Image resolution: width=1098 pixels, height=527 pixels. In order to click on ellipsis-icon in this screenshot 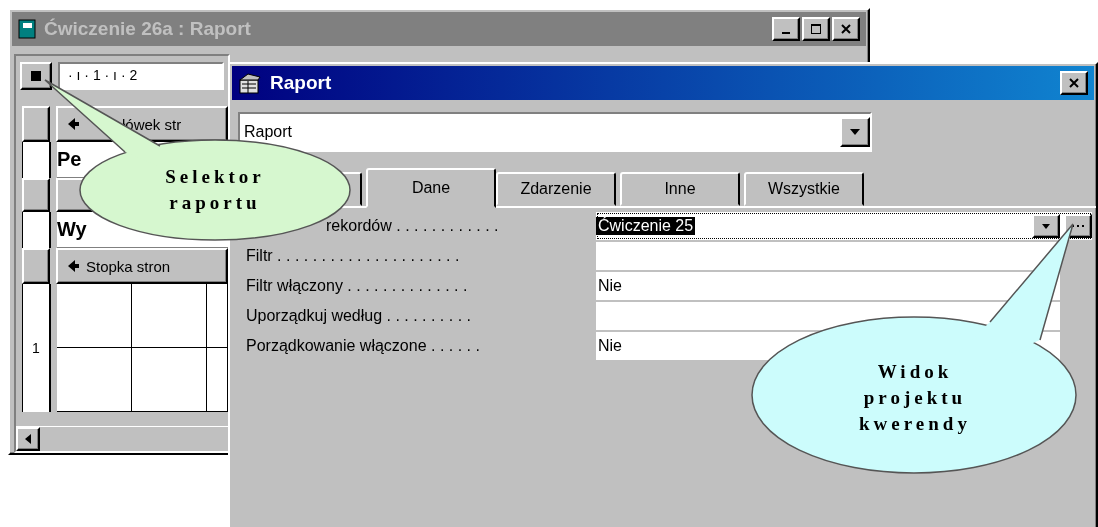, I will do `click(1078, 226)`.